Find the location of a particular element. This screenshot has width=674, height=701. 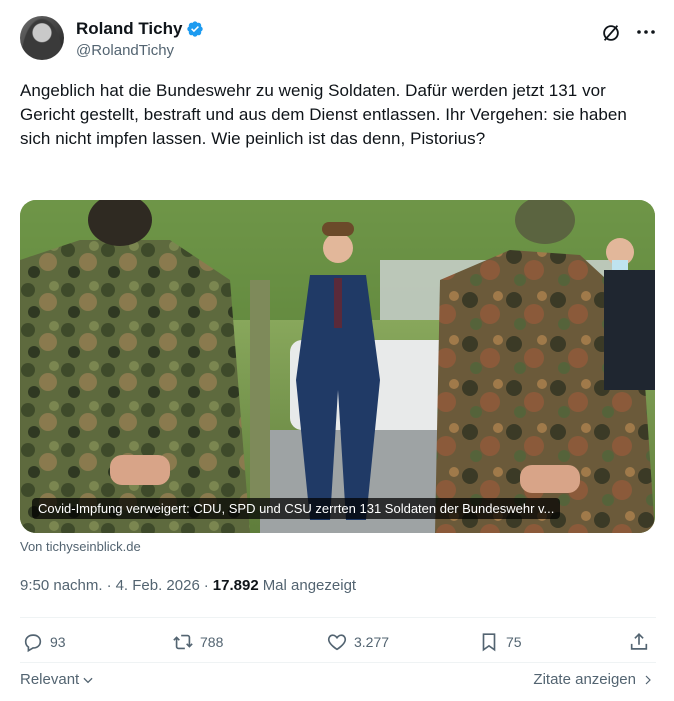

repost-button: 788 is located at coordinates (197, 642).